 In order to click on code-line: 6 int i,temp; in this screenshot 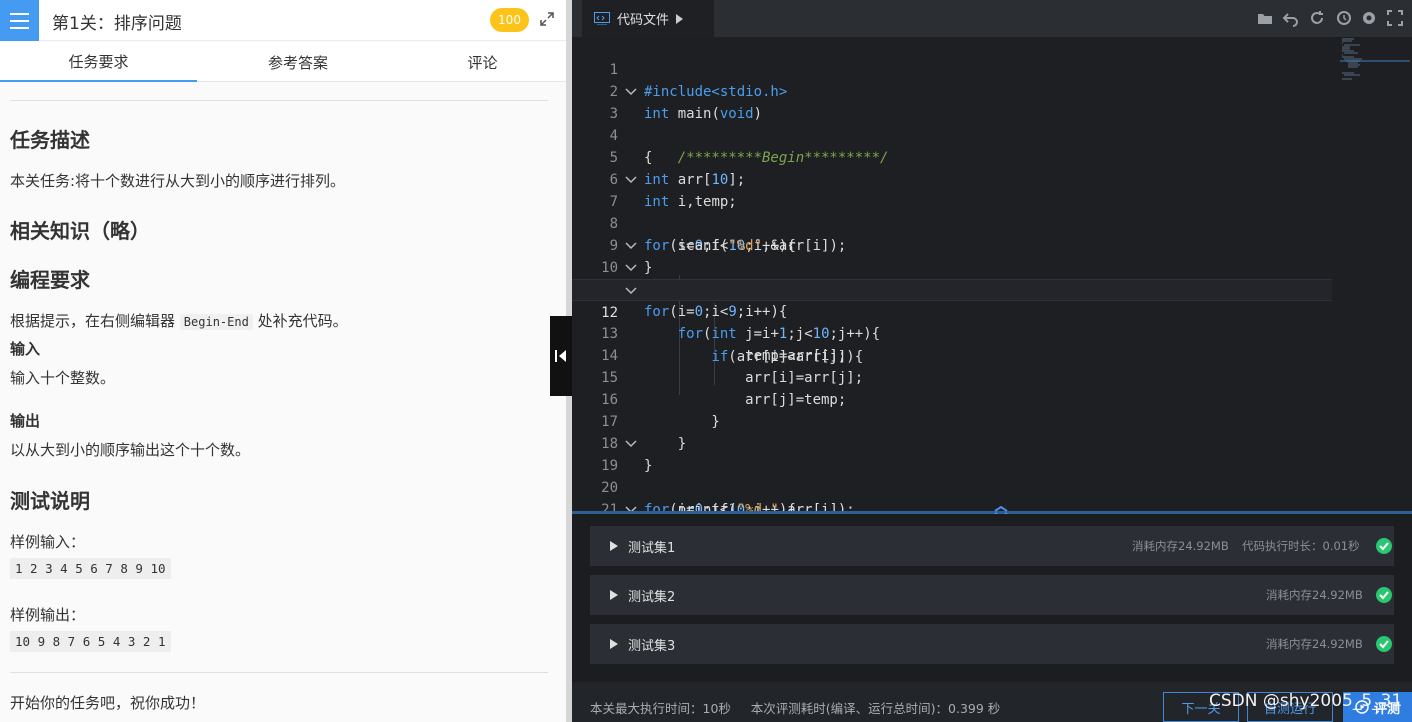, I will do `click(952, 178)`.